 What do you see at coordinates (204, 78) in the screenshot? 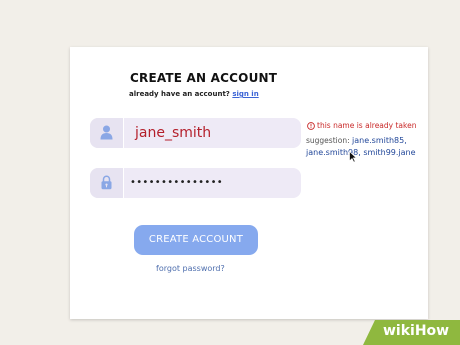
I see `page-title: CREATE AN ACCOUNT` at bounding box center [204, 78].